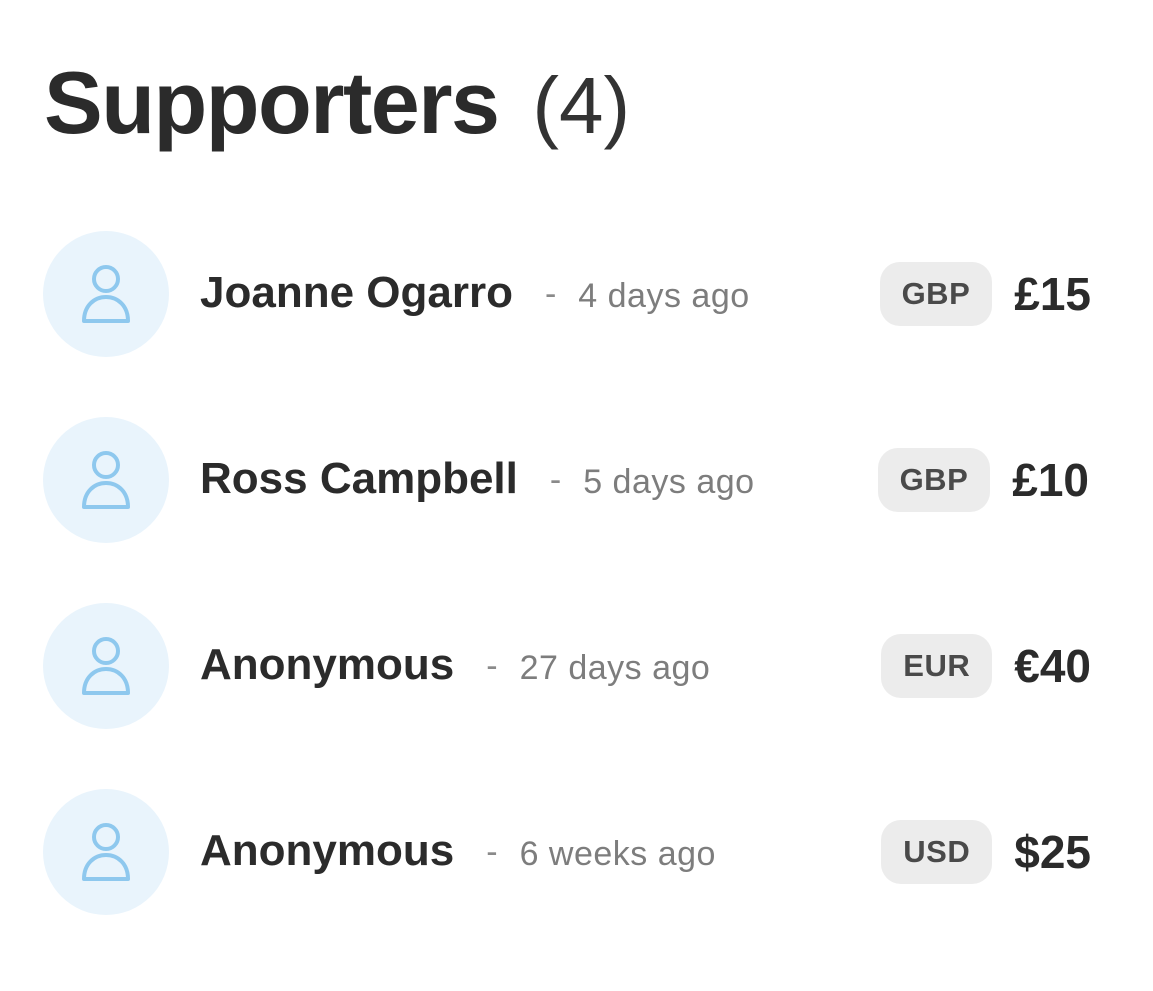 Image resolution: width=1153 pixels, height=991 pixels. What do you see at coordinates (937, 852) in the screenshot?
I see `currency-badge: USD` at bounding box center [937, 852].